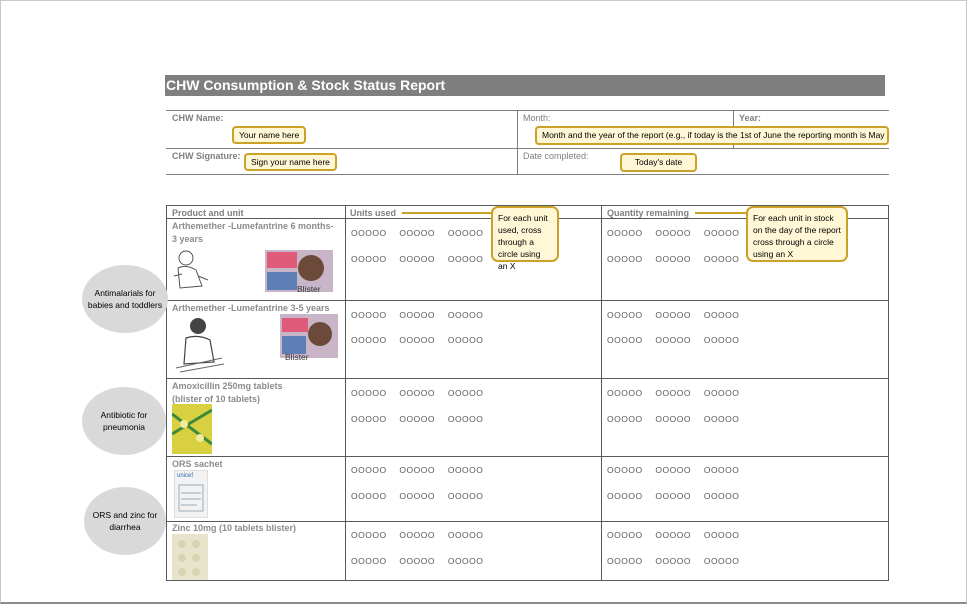 Image resolution: width=967 pixels, height=604 pixels. I want to click on category-ors-zinc: ORS and zinc for diarrhea, so click(125, 521).